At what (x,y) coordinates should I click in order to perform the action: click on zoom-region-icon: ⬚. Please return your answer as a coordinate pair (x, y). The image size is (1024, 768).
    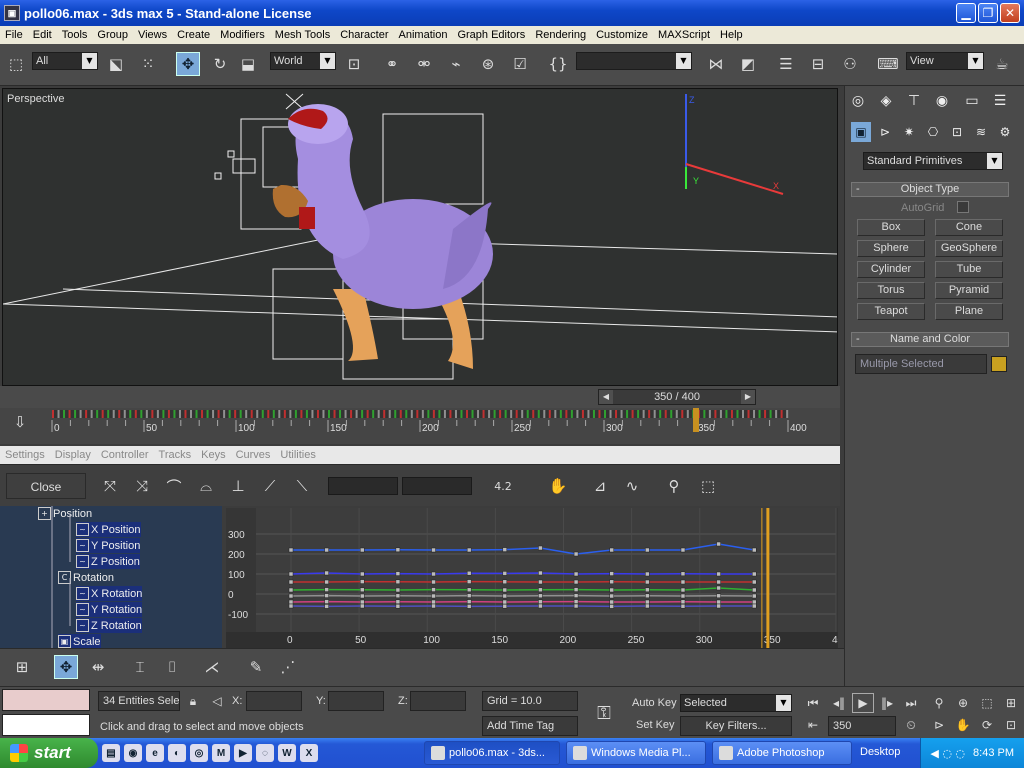
    Looking at the image, I should click on (708, 486).